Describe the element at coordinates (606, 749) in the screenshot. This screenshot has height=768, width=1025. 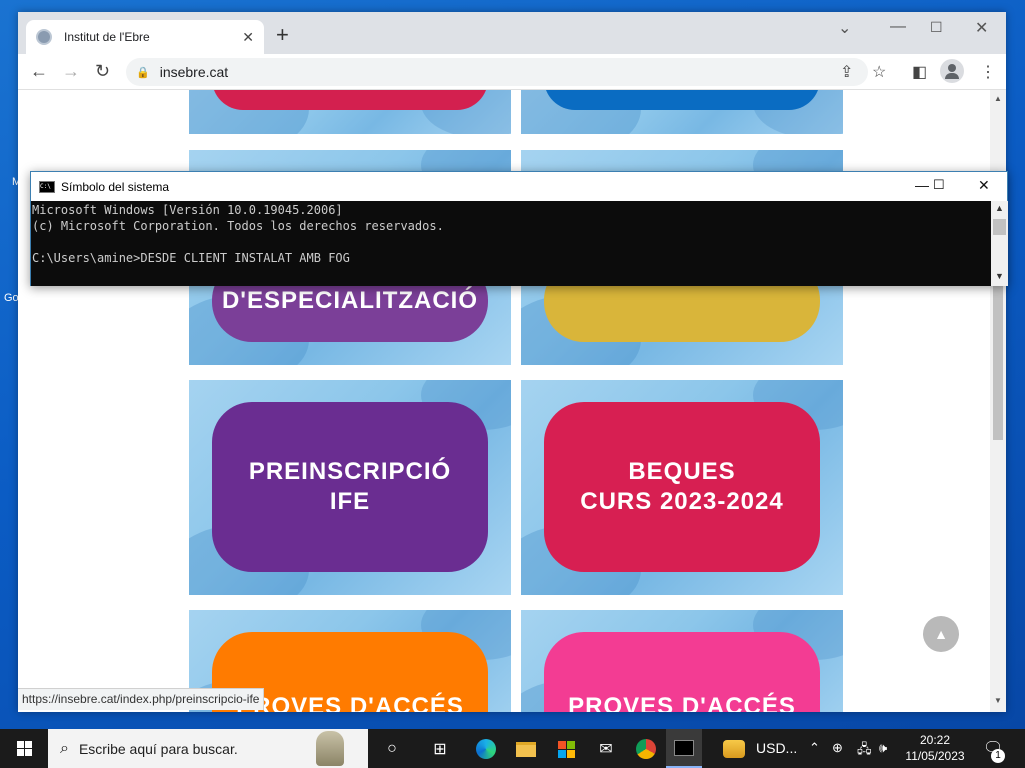
I see `mail-icon: ✉` at that location.